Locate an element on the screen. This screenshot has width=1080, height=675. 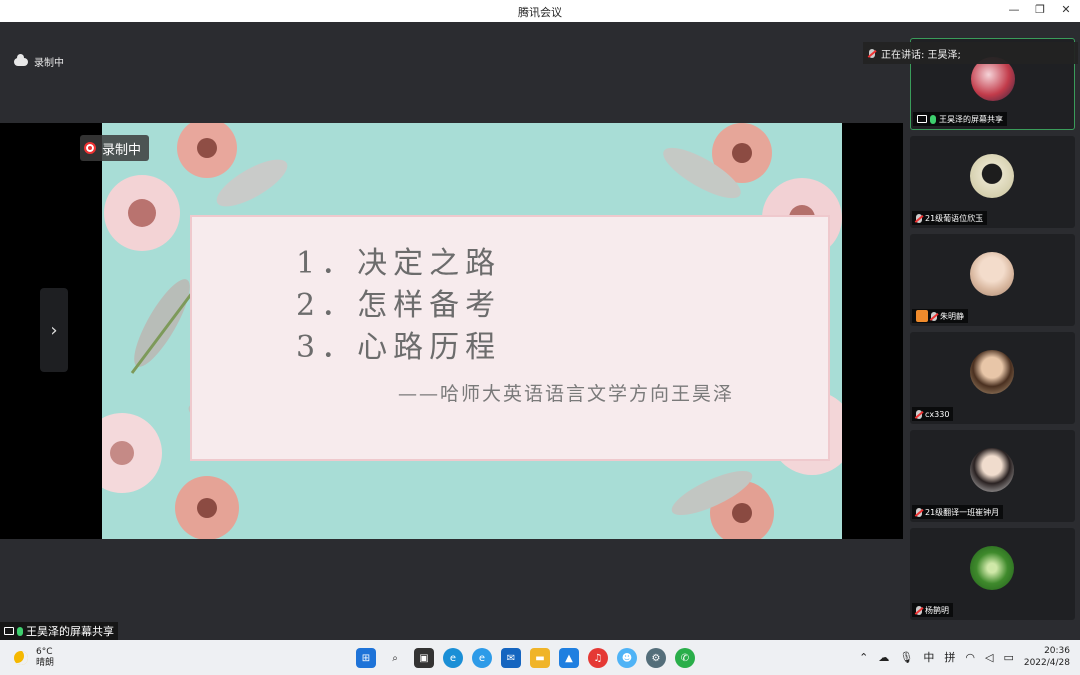
participant-name: 朱明静 is located at coordinates (952, 316).